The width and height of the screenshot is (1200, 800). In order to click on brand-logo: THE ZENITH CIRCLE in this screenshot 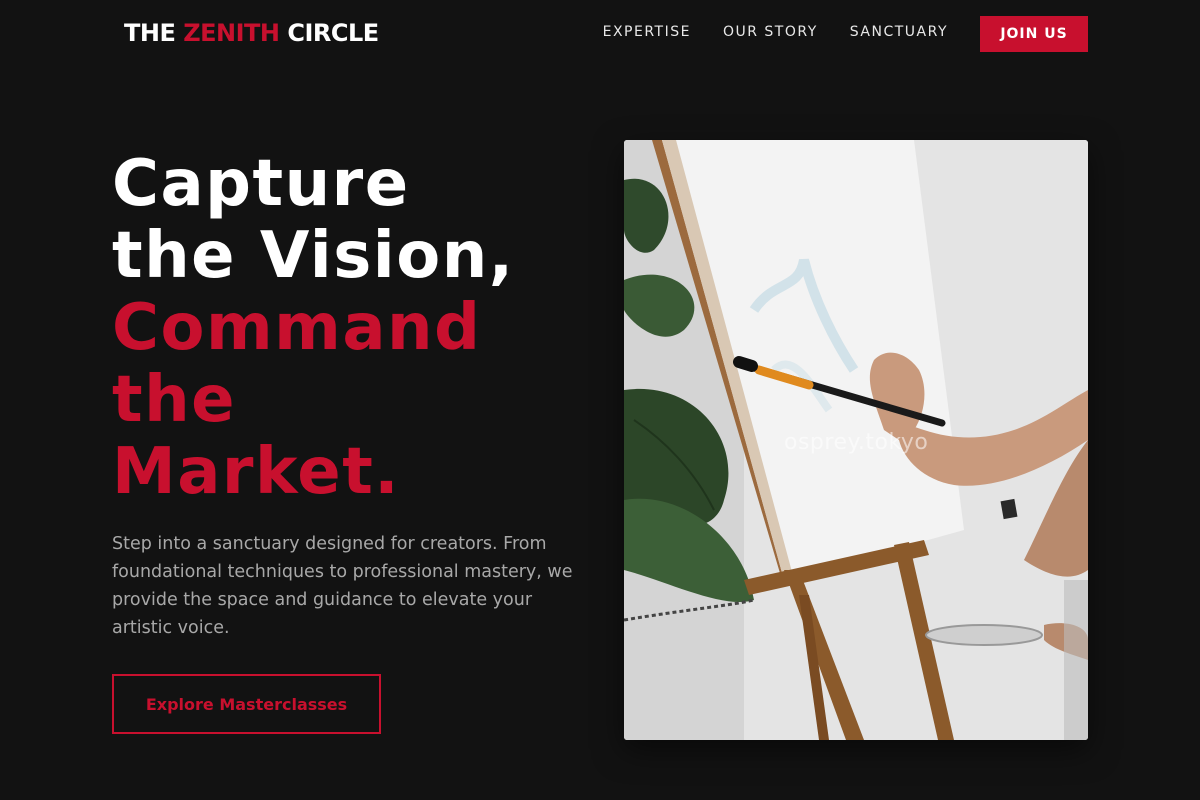, I will do `click(251, 33)`.